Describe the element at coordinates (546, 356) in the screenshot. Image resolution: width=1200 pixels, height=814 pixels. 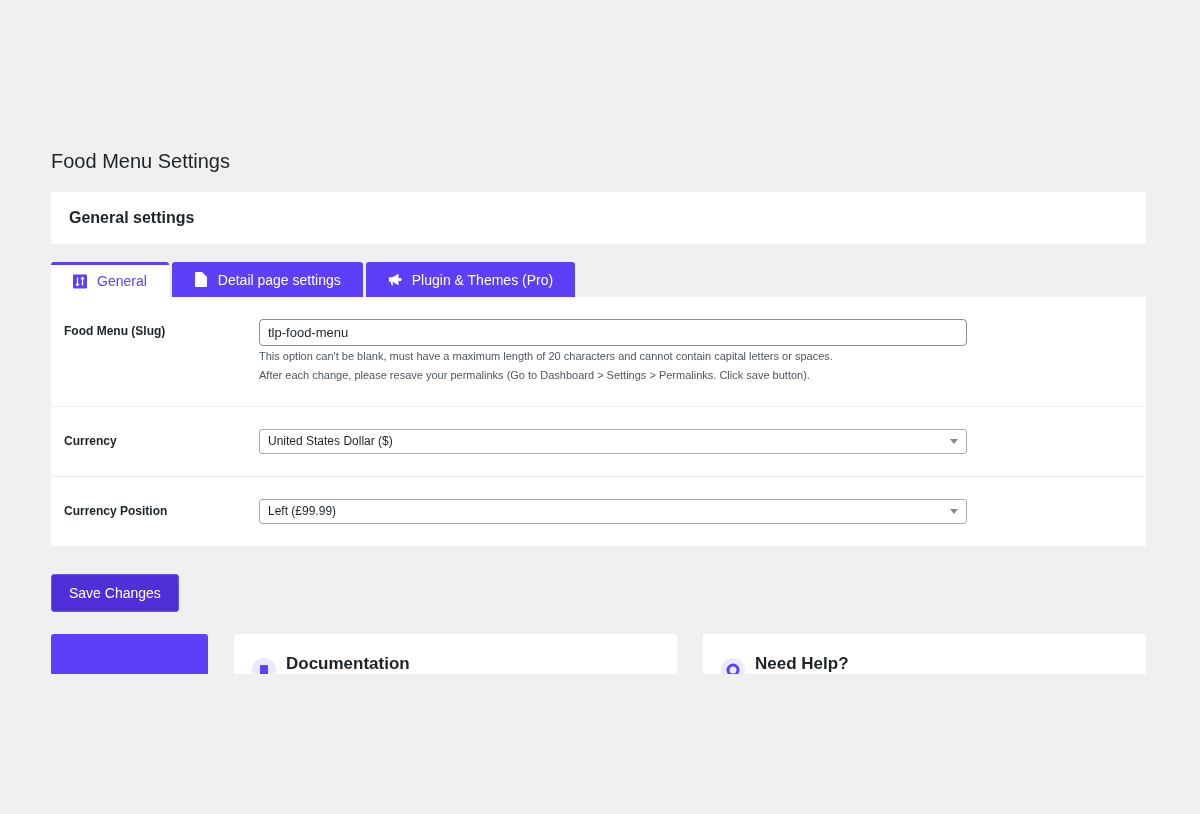
I see `help-text: This option can't be blank, must have a maximum length of 20 characters and cannot contain capital letters or spaces.` at that location.